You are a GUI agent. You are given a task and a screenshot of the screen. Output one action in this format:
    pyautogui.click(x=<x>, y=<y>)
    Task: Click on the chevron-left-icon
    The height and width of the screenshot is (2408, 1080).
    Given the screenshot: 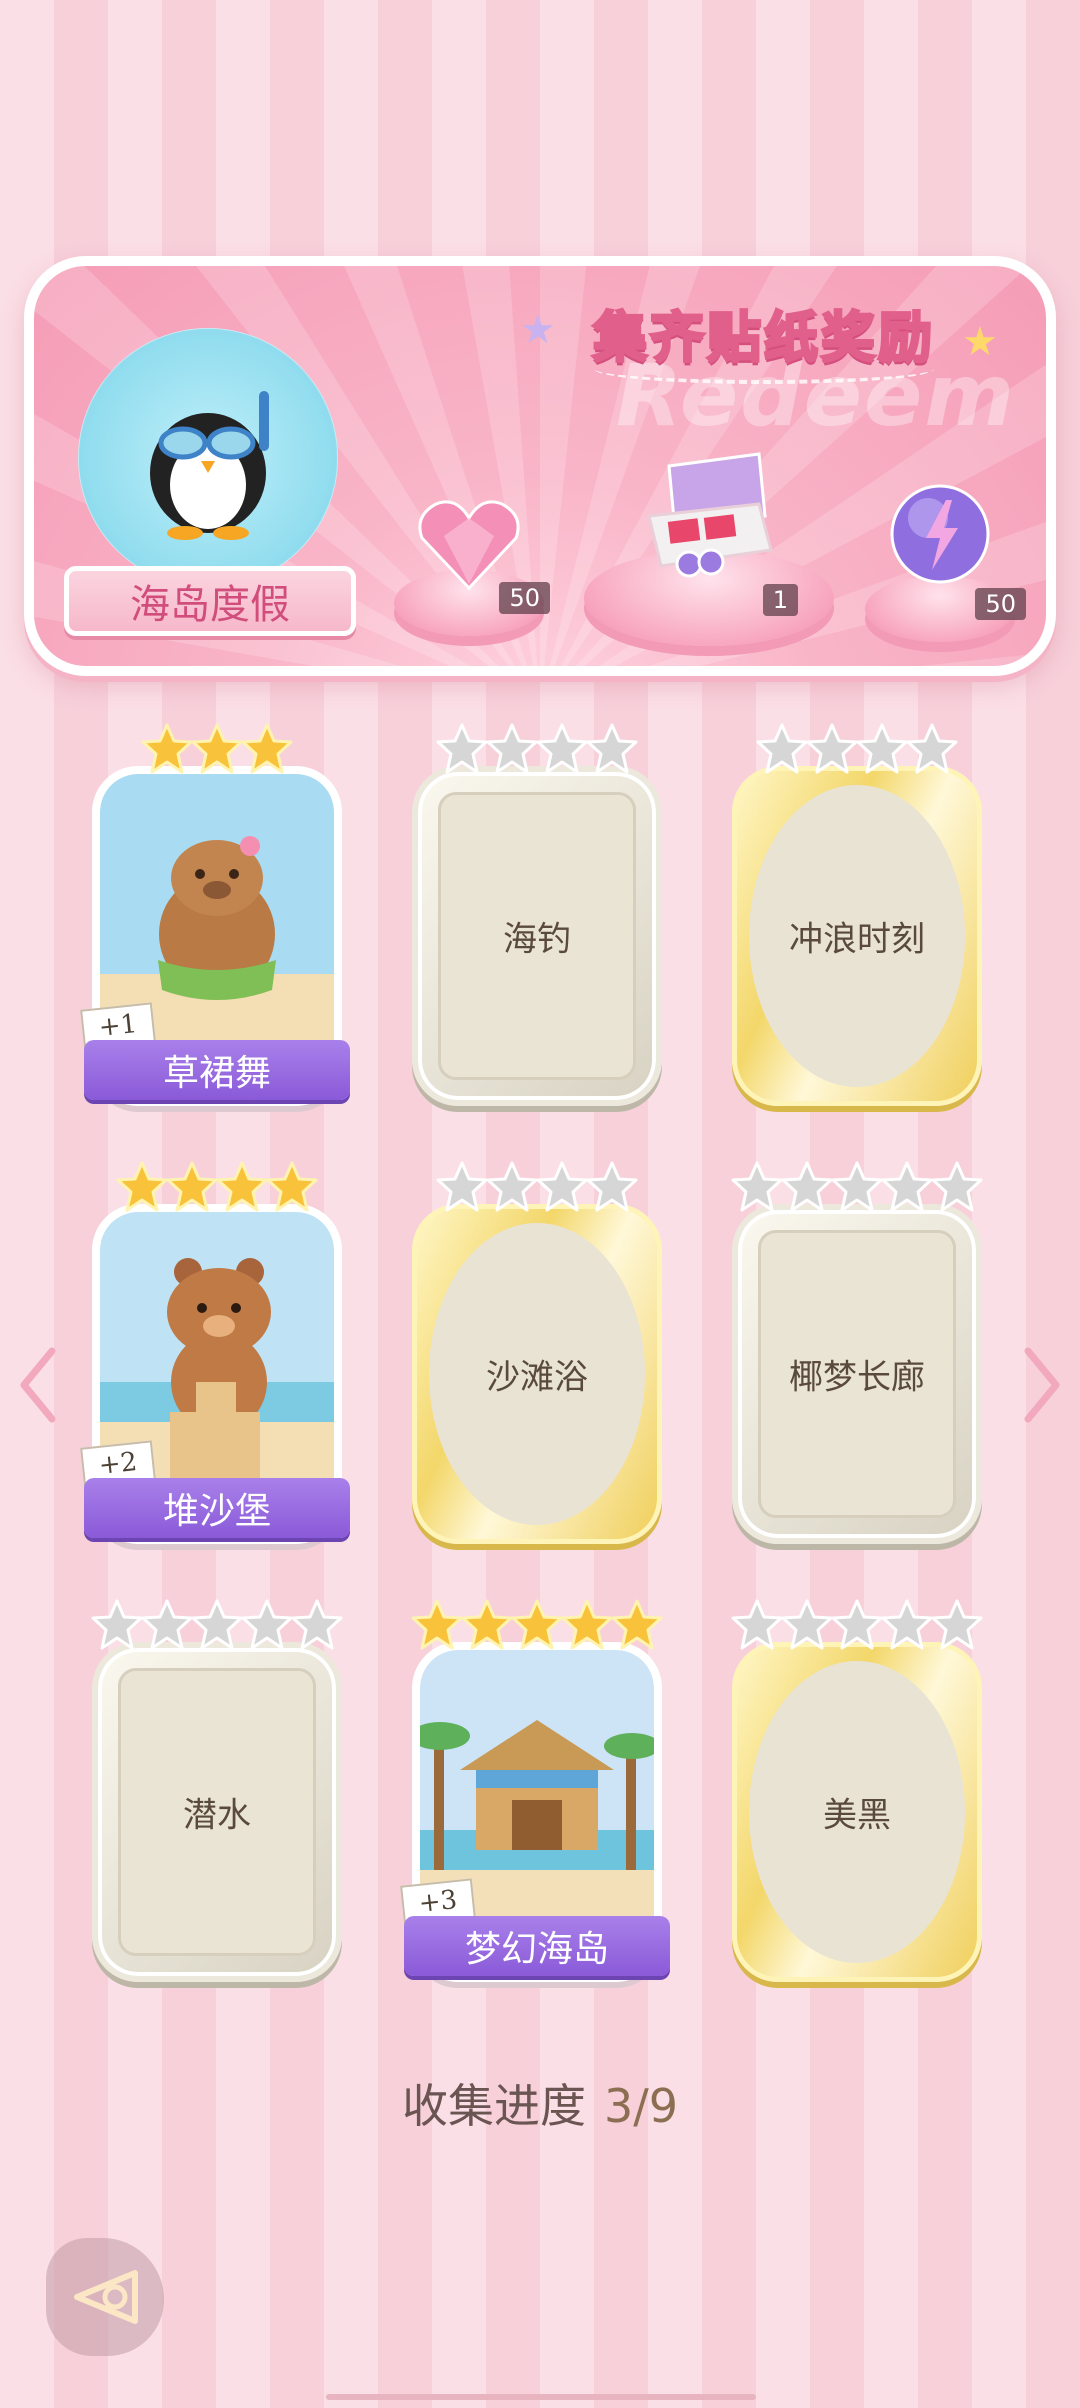 What is the action you would take?
    pyautogui.click(x=38, y=1385)
    